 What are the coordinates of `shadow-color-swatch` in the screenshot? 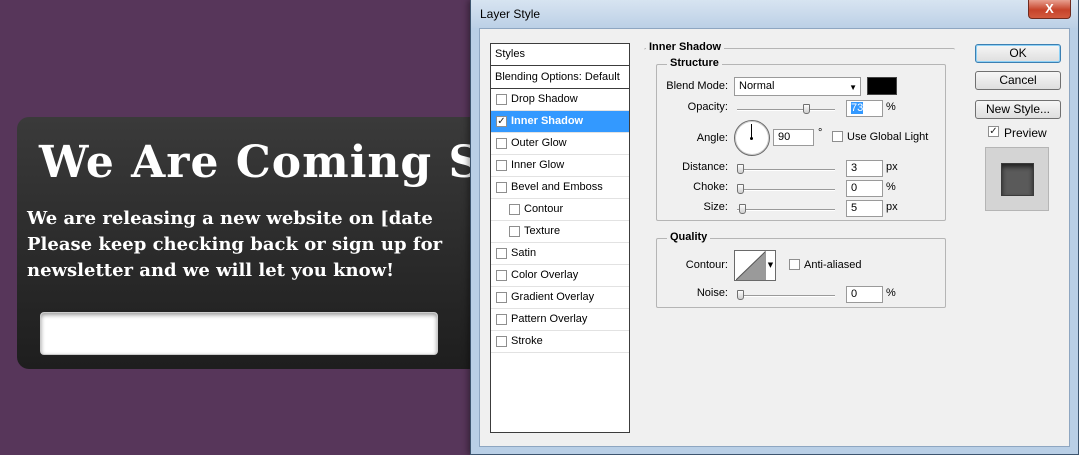 It's located at (882, 86).